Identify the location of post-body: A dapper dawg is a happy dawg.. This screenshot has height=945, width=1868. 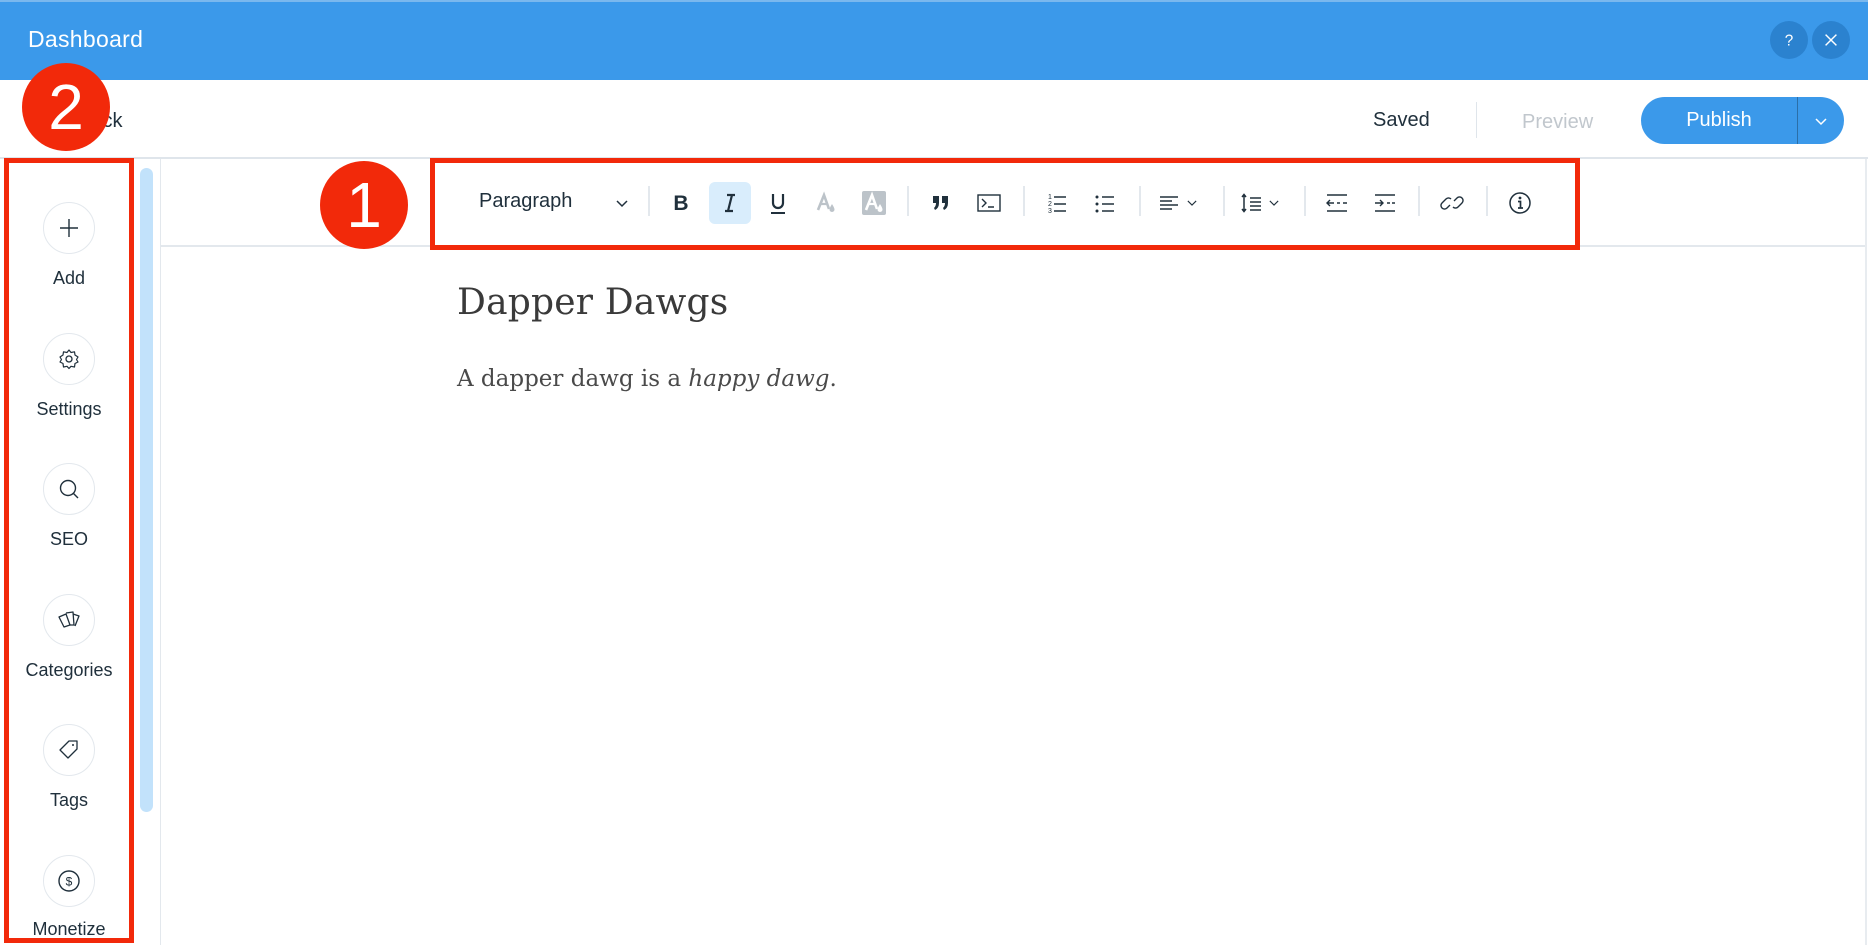
(647, 379).